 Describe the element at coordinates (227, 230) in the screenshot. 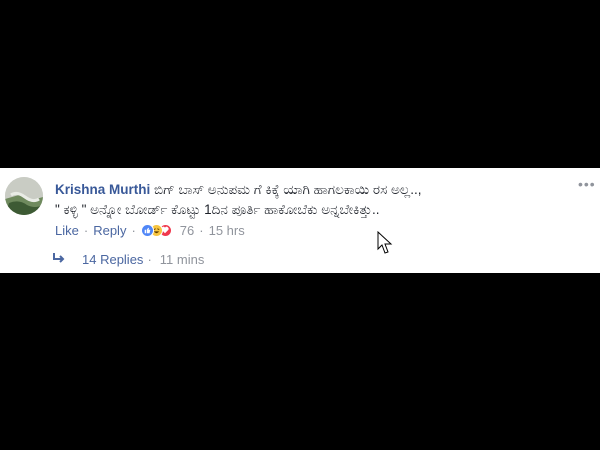

I see `comment-timestamp: 15 hrs` at that location.